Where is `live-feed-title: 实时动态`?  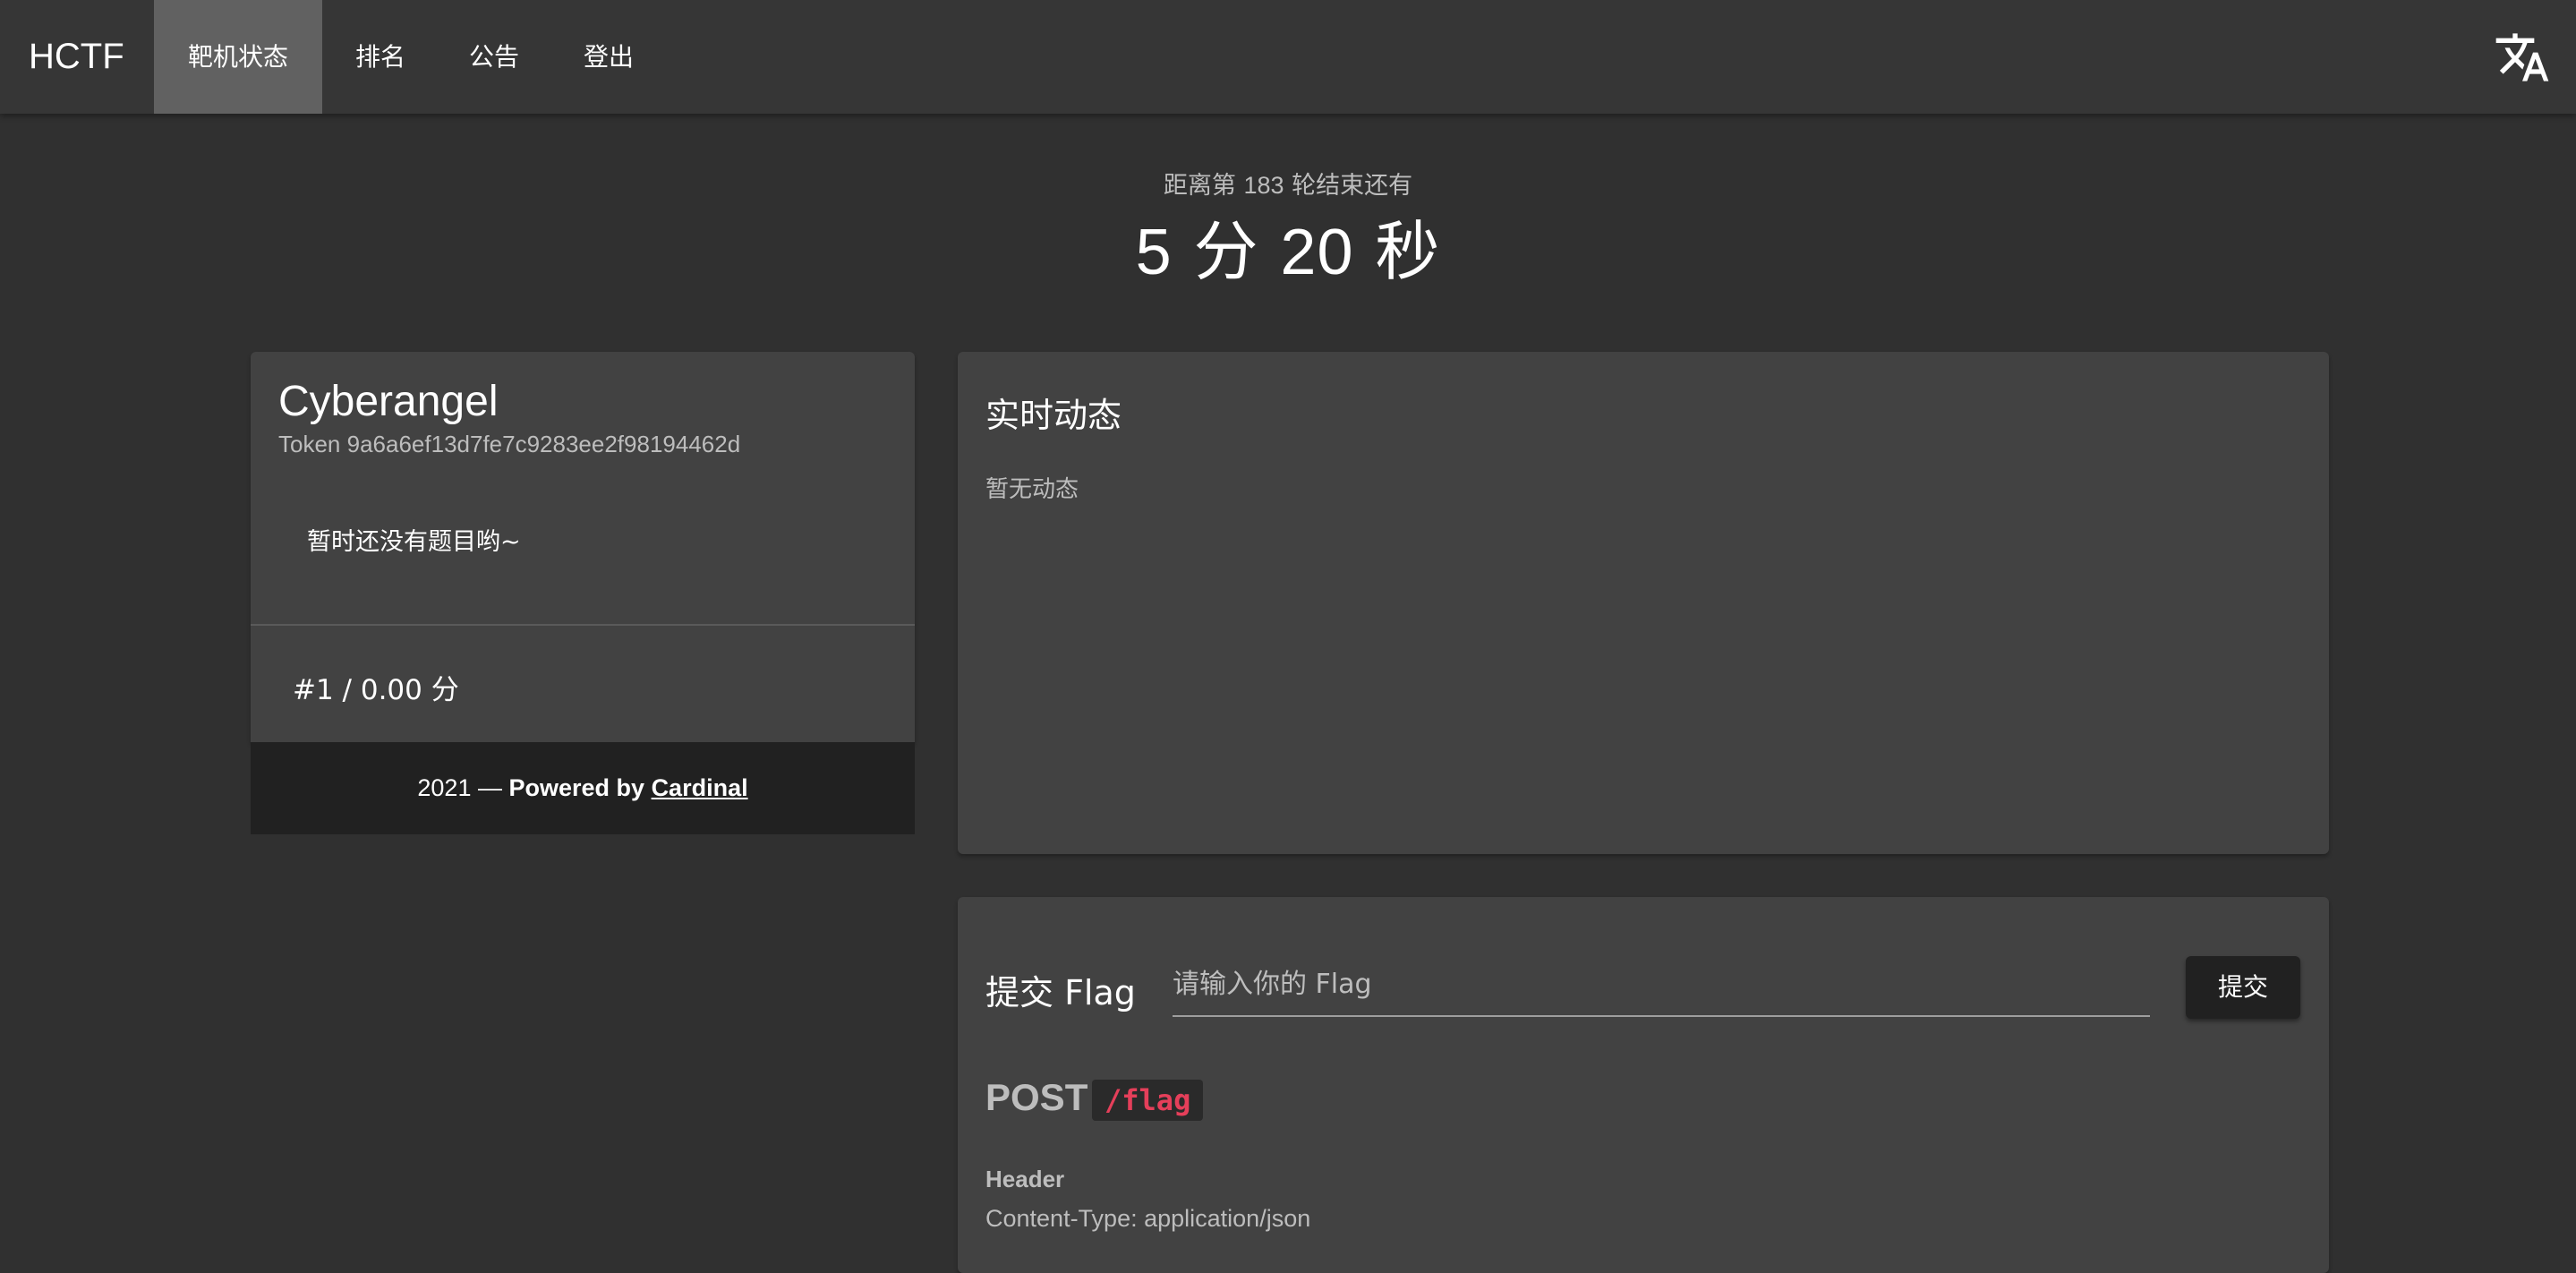
live-feed-title: 实时动态 is located at coordinates (1053, 415).